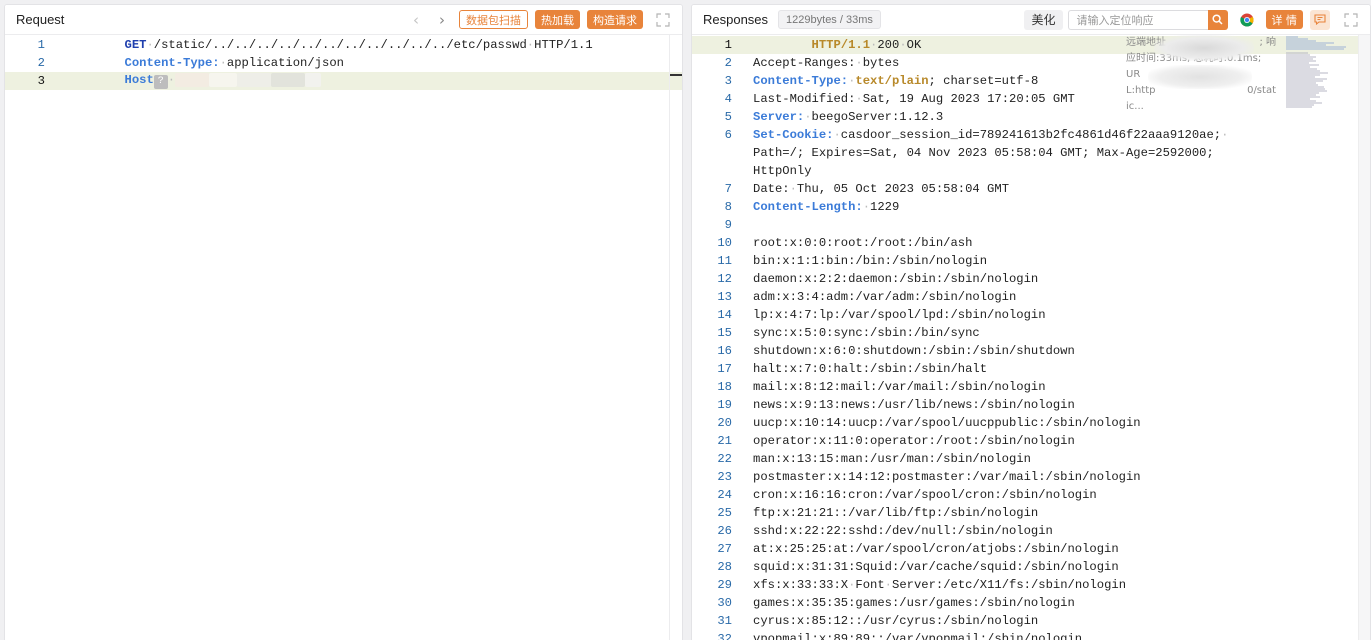 This screenshot has width=1371, height=640. I want to click on line-number: 4, so click(728, 99).